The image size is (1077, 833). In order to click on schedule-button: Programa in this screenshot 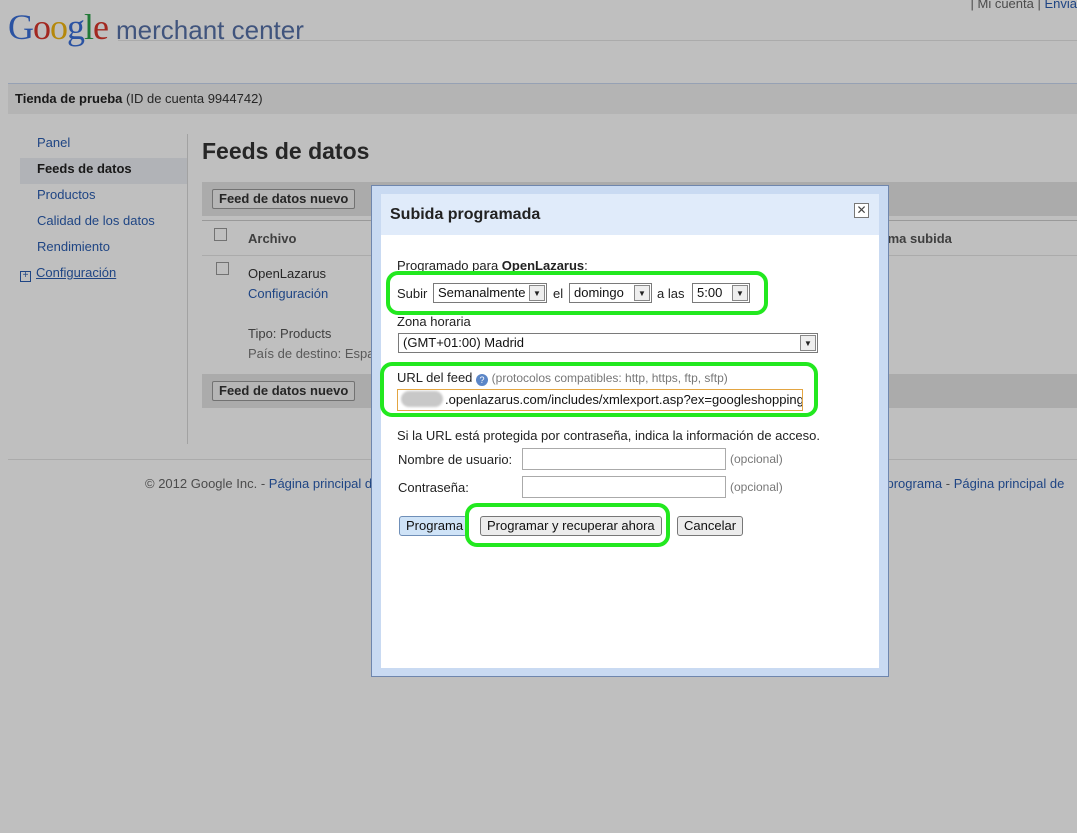, I will do `click(433, 526)`.